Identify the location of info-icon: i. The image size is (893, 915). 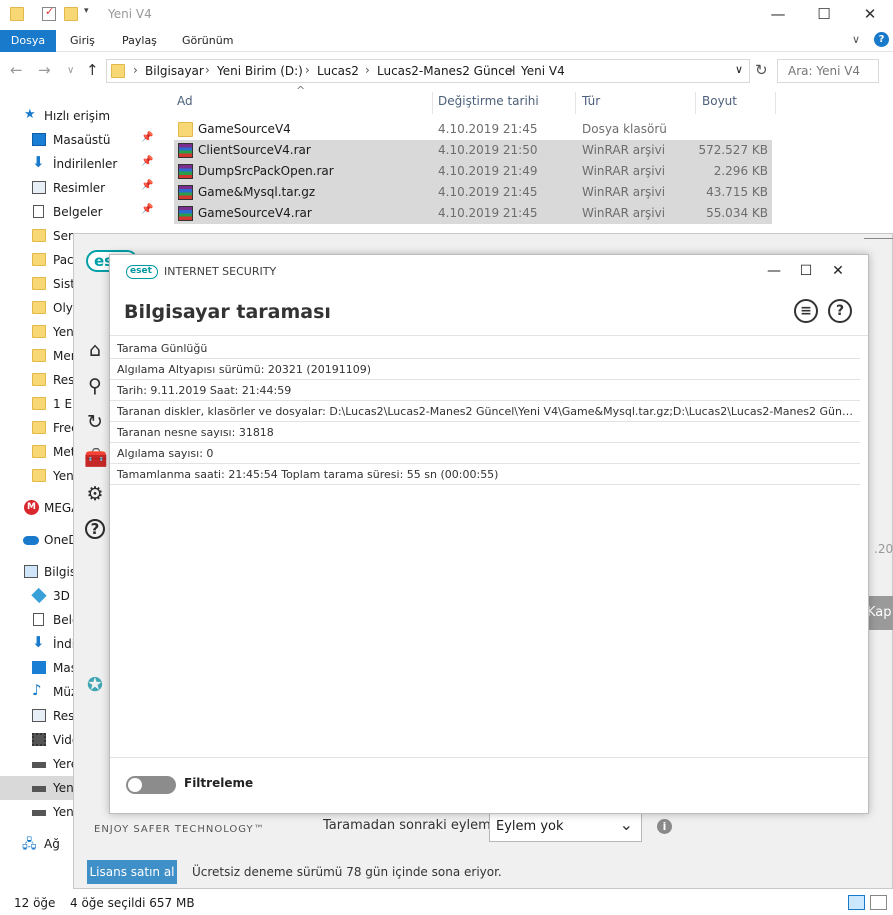
(664, 826).